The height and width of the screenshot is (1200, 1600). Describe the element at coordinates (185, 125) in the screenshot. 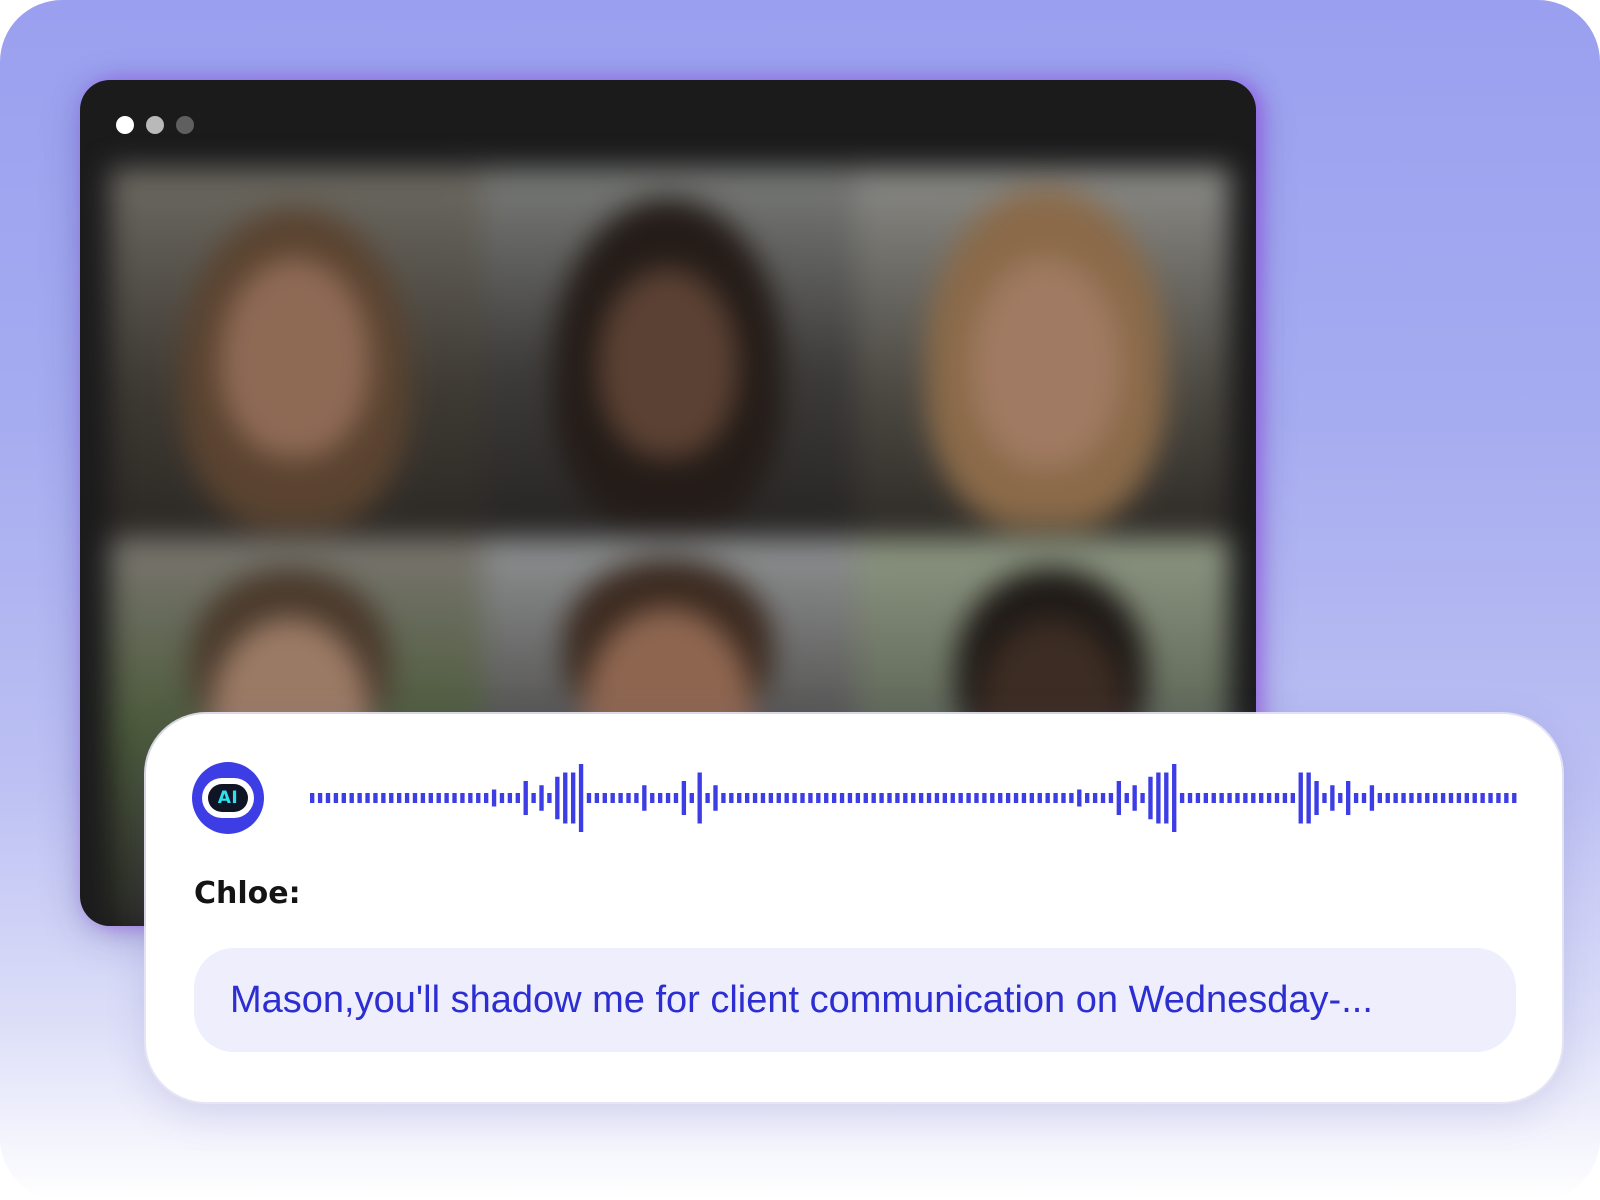

I see `window-maximize-button` at that location.